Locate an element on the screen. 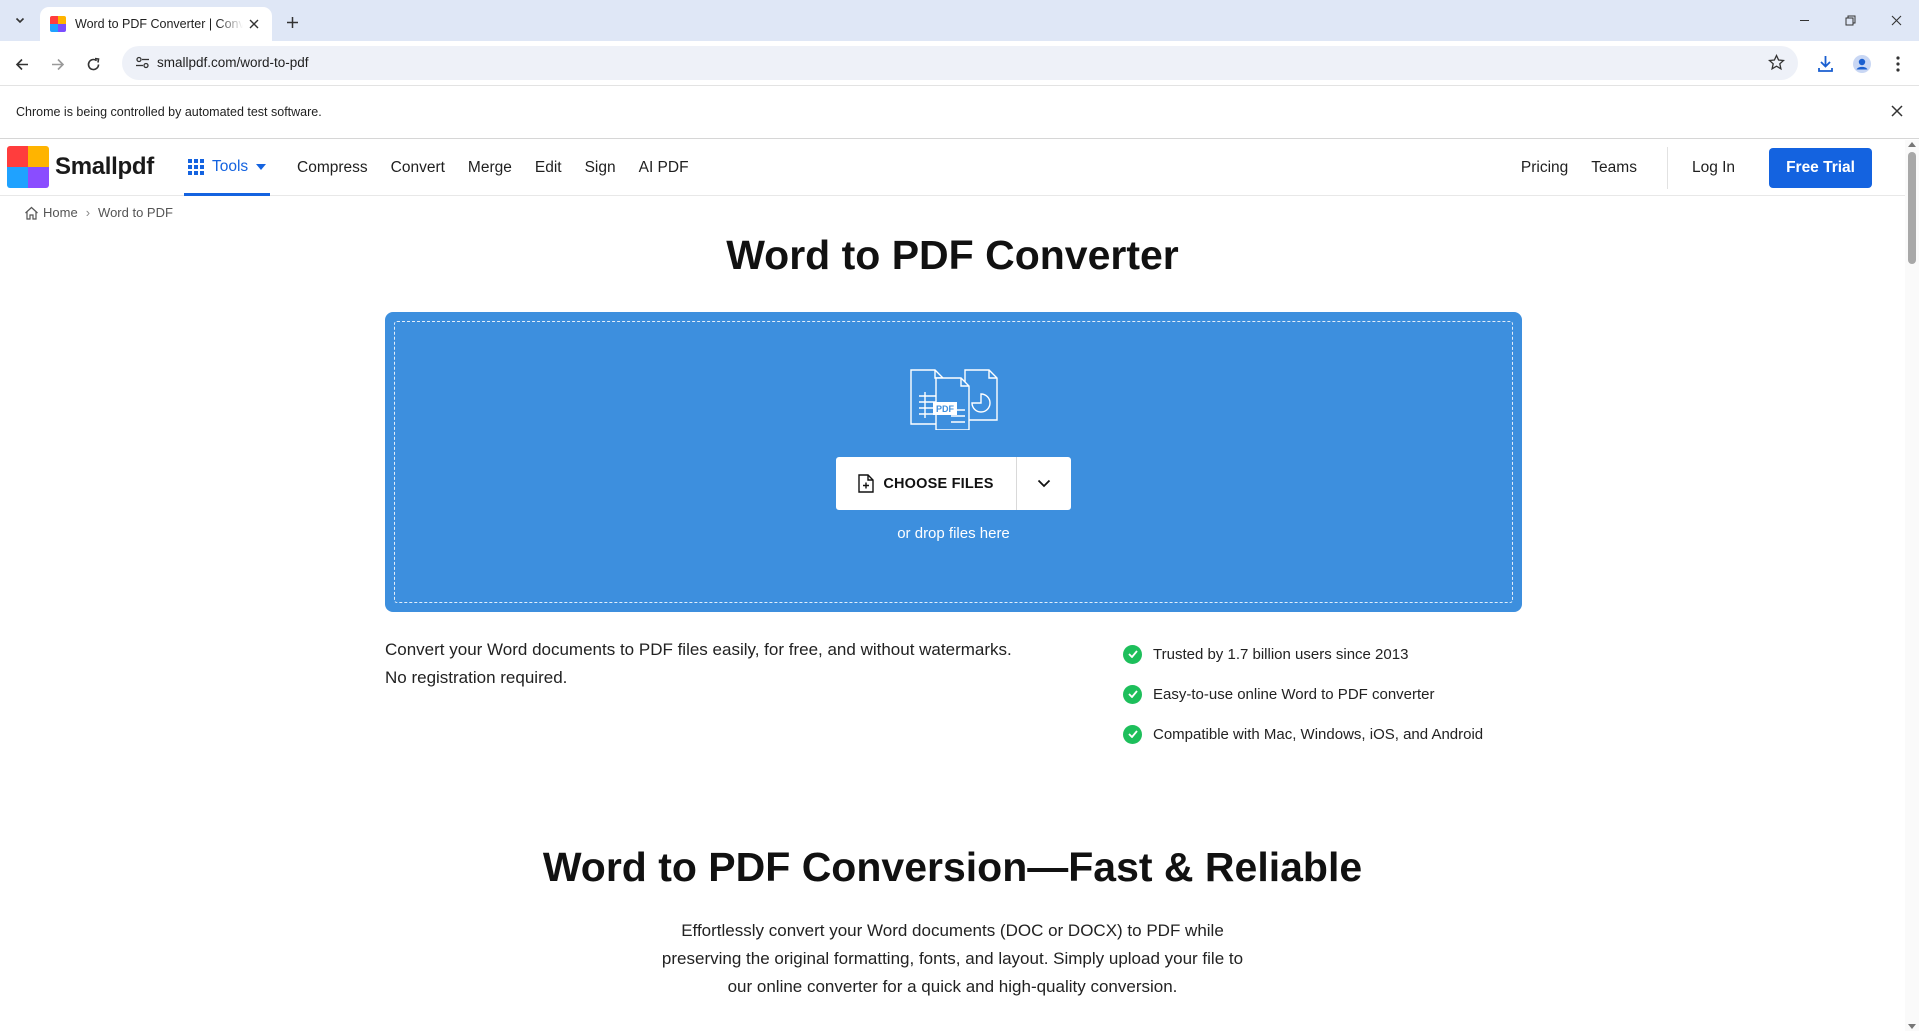 The height and width of the screenshot is (1031, 1919). login-link: Log In is located at coordinates (1713, 168).